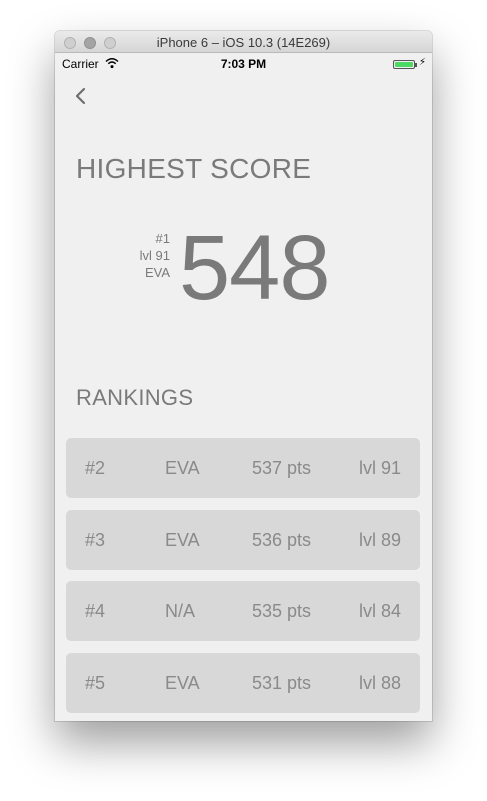  What do you see at coordinates (162, 238) in the screenshot?
I see `best-score-rank: #1` at bounding box center [162, 238].